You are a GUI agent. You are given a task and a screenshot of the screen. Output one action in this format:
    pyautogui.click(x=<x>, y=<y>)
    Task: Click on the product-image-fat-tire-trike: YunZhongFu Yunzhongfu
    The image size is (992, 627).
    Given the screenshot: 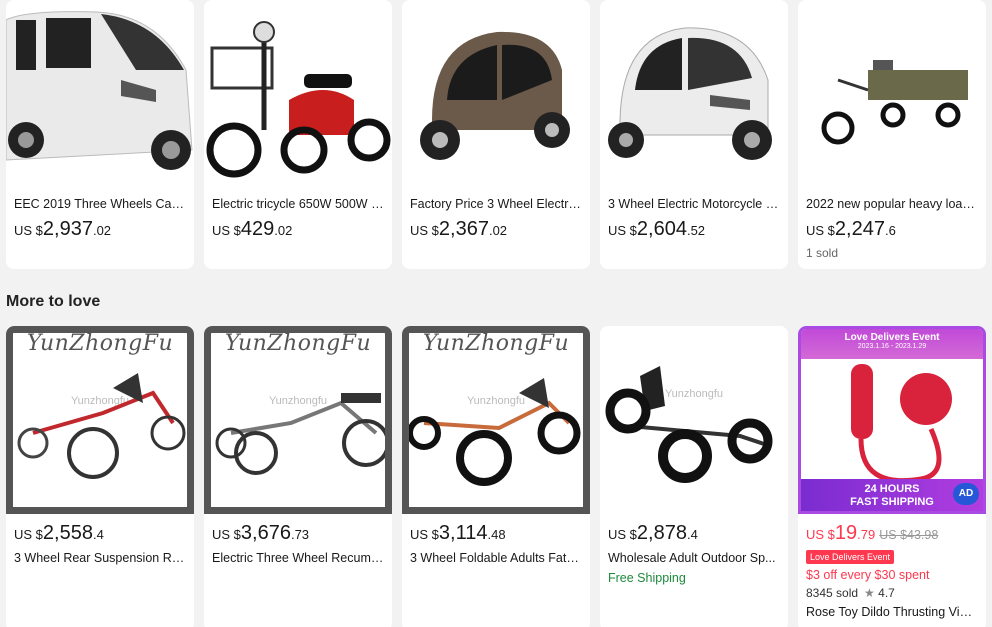 What is the action you would take?
    pyautogui.click(x=496, y=420)
    